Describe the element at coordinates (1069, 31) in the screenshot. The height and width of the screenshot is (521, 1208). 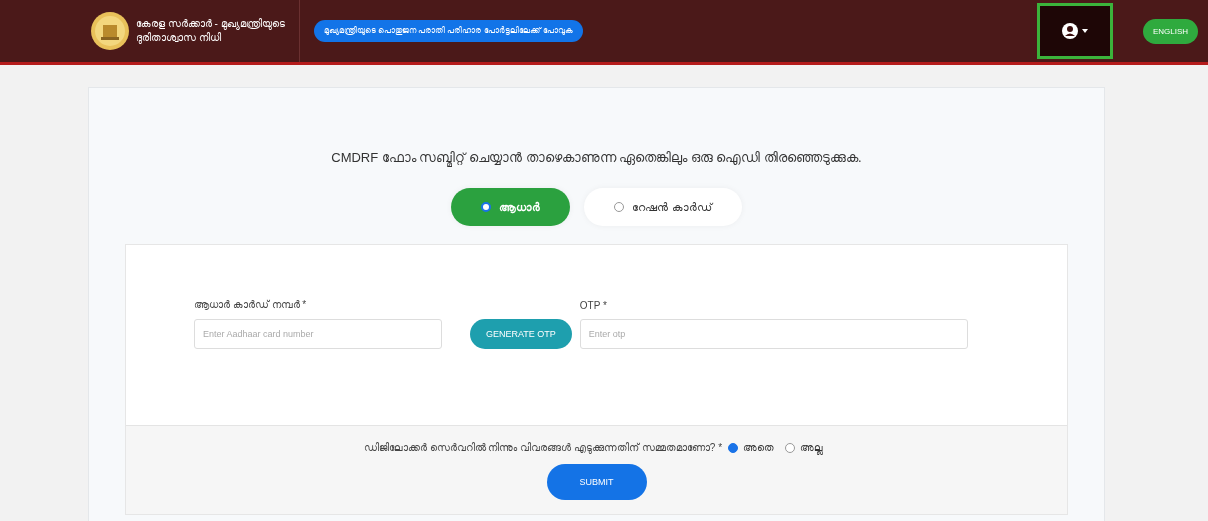
I see `user-icon` at that location.